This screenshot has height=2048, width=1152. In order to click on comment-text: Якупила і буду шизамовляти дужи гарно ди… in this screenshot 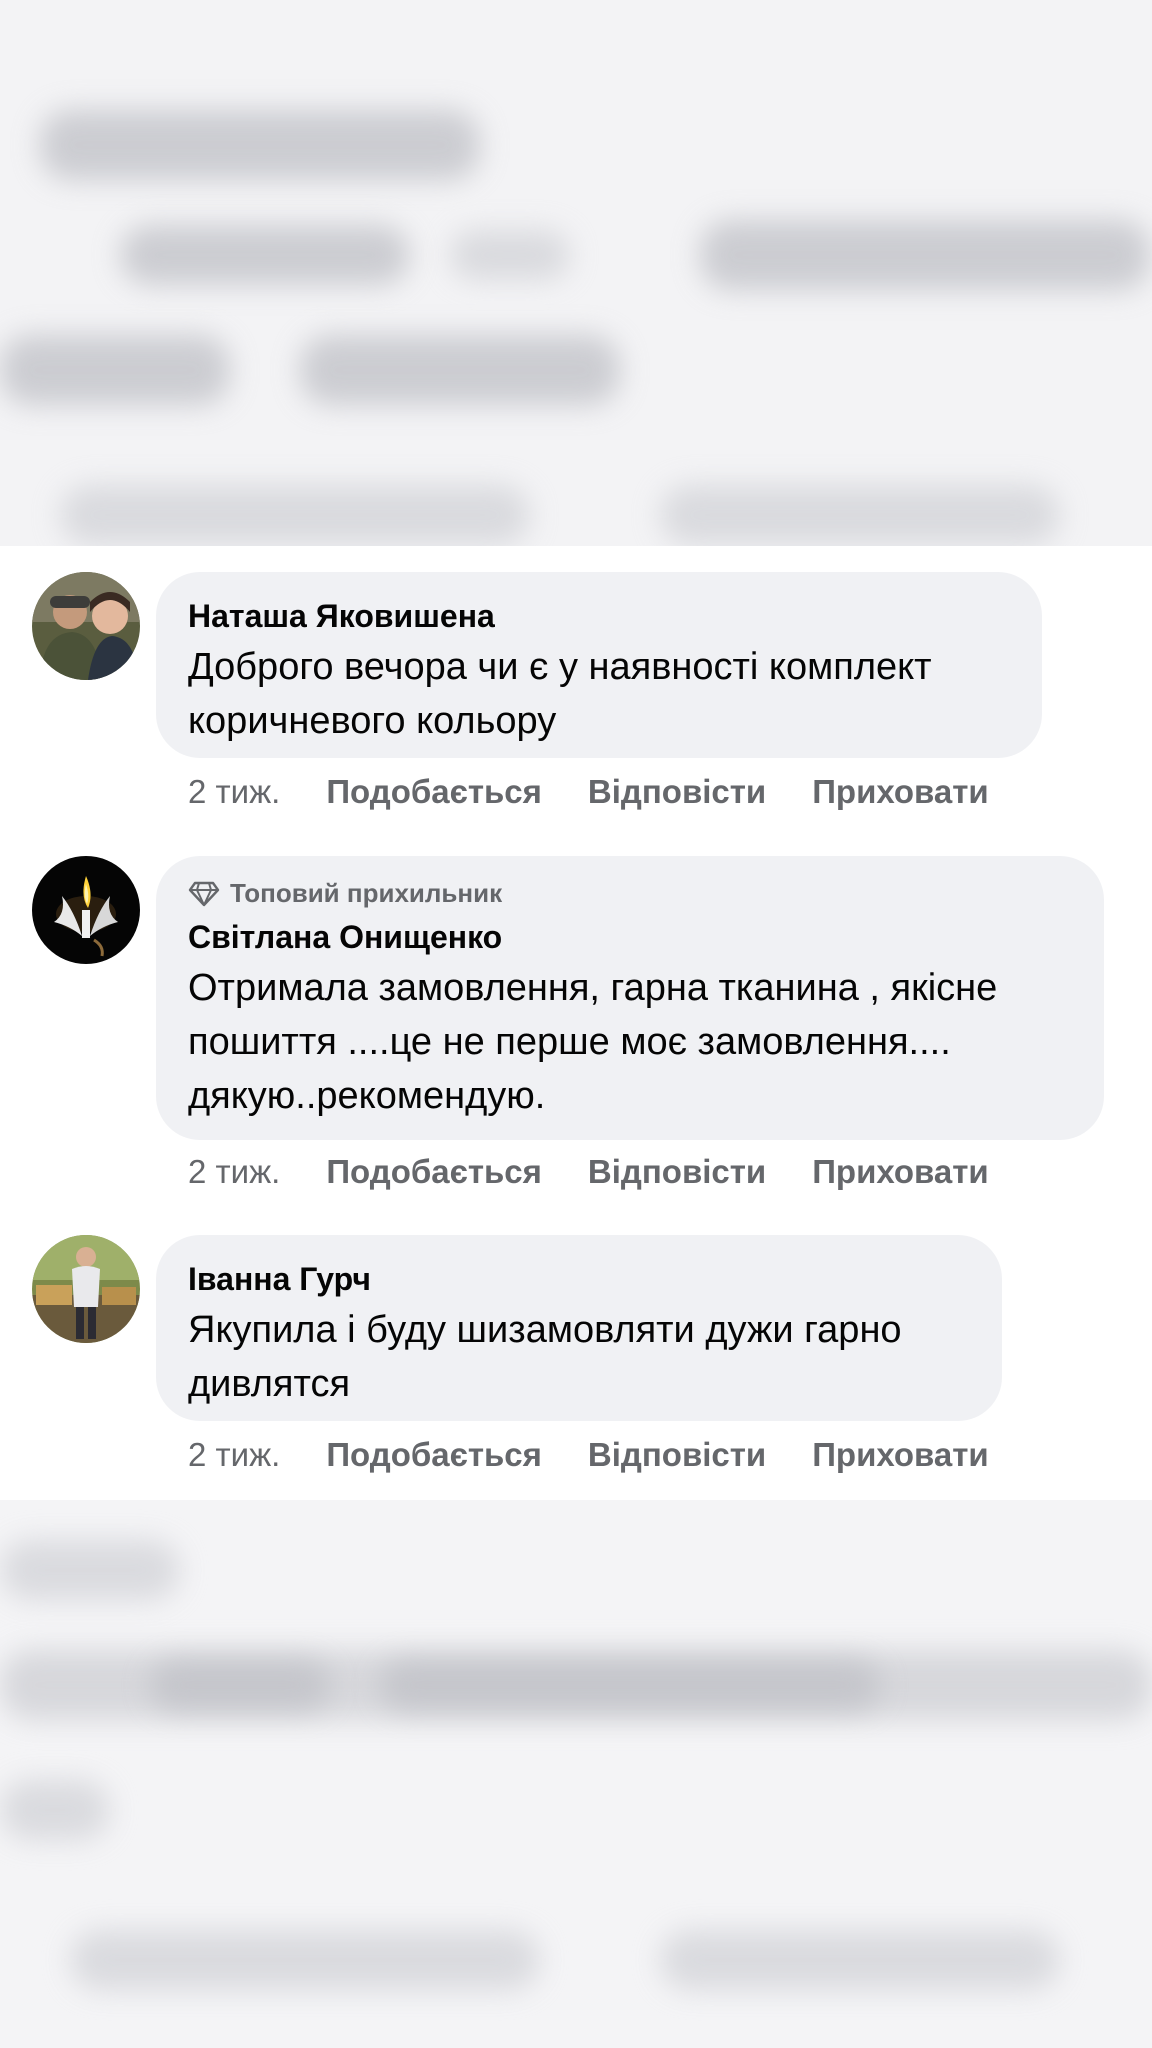, I will do `click(545, 1357)`.